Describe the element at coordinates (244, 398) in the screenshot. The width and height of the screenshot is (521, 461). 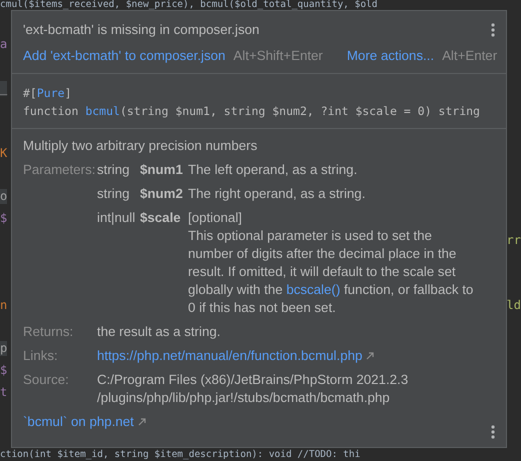
I see `source-path: /plugins/php/lib/php.jar!/stubs/bcmath/bcmath.php` at that location.